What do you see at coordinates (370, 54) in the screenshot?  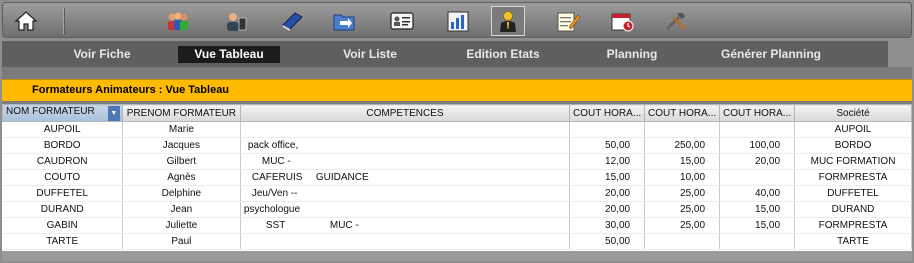 I see `nav-voir-liste: Voir Liste` at bounding box center [370, 54].